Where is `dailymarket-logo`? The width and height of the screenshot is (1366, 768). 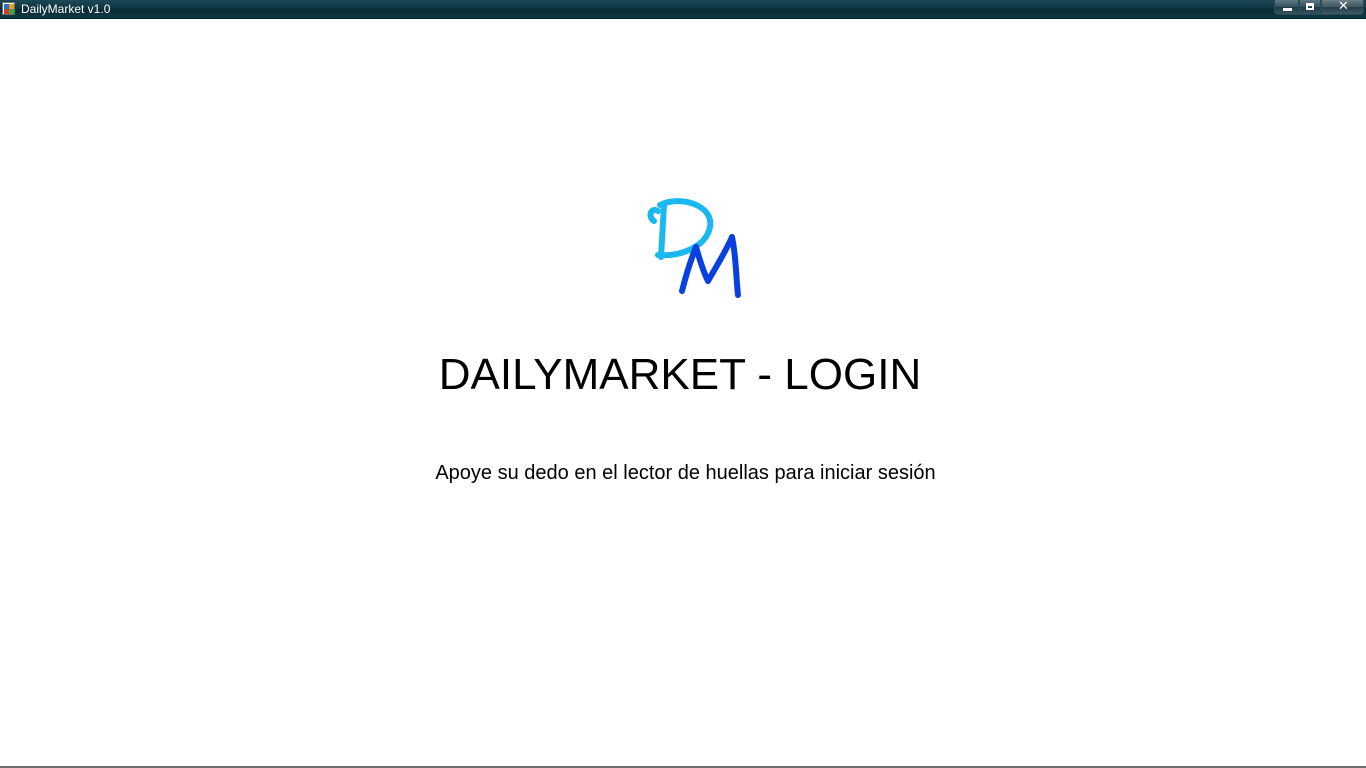
dailymarket-logo is located at coordinates (694, 248).